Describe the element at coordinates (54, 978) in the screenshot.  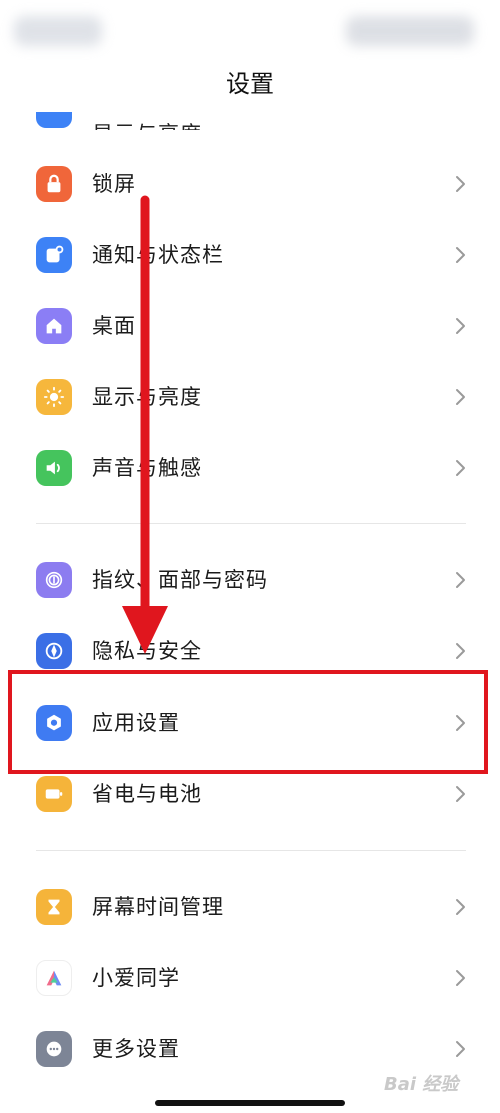
I see `xiaoai-icon` at that location.